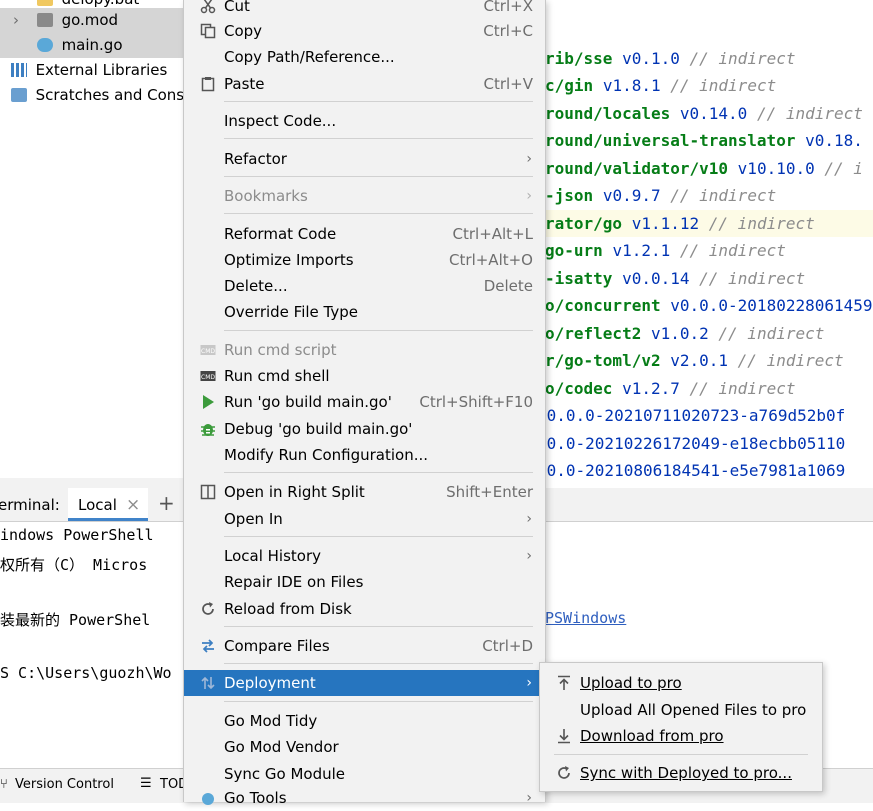  I want to click on terminal-tab-label: Local, so click(97, 505).